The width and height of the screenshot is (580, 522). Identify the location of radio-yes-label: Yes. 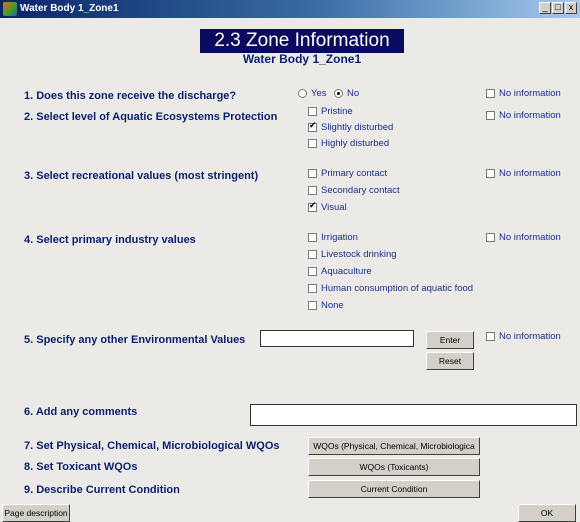
(319, 93).